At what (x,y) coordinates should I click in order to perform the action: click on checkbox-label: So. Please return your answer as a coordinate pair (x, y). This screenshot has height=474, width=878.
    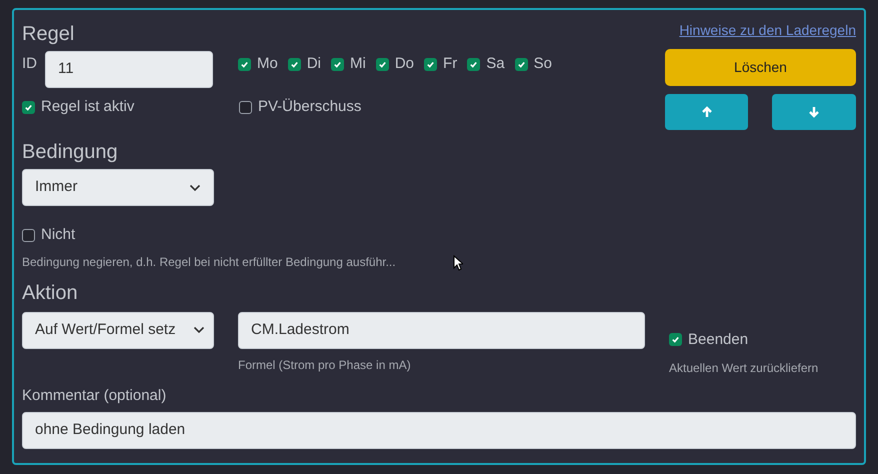
    Looking at the image, I should click on (543, 64).